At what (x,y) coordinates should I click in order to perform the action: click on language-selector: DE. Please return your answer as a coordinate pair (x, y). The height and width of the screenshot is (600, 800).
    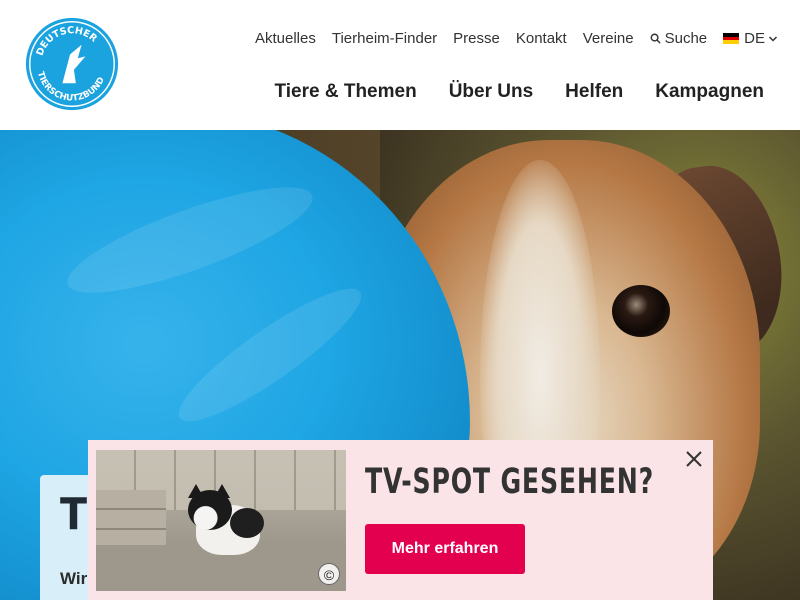
    Looking at the image, I should click on (750, 38).